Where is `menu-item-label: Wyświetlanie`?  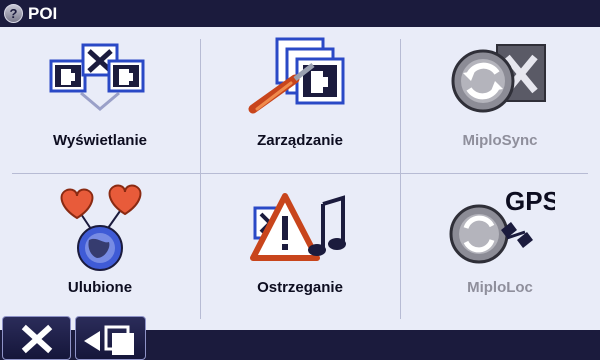 menu-item-label: Wyświetlanie is located at coordinates (100, 140).